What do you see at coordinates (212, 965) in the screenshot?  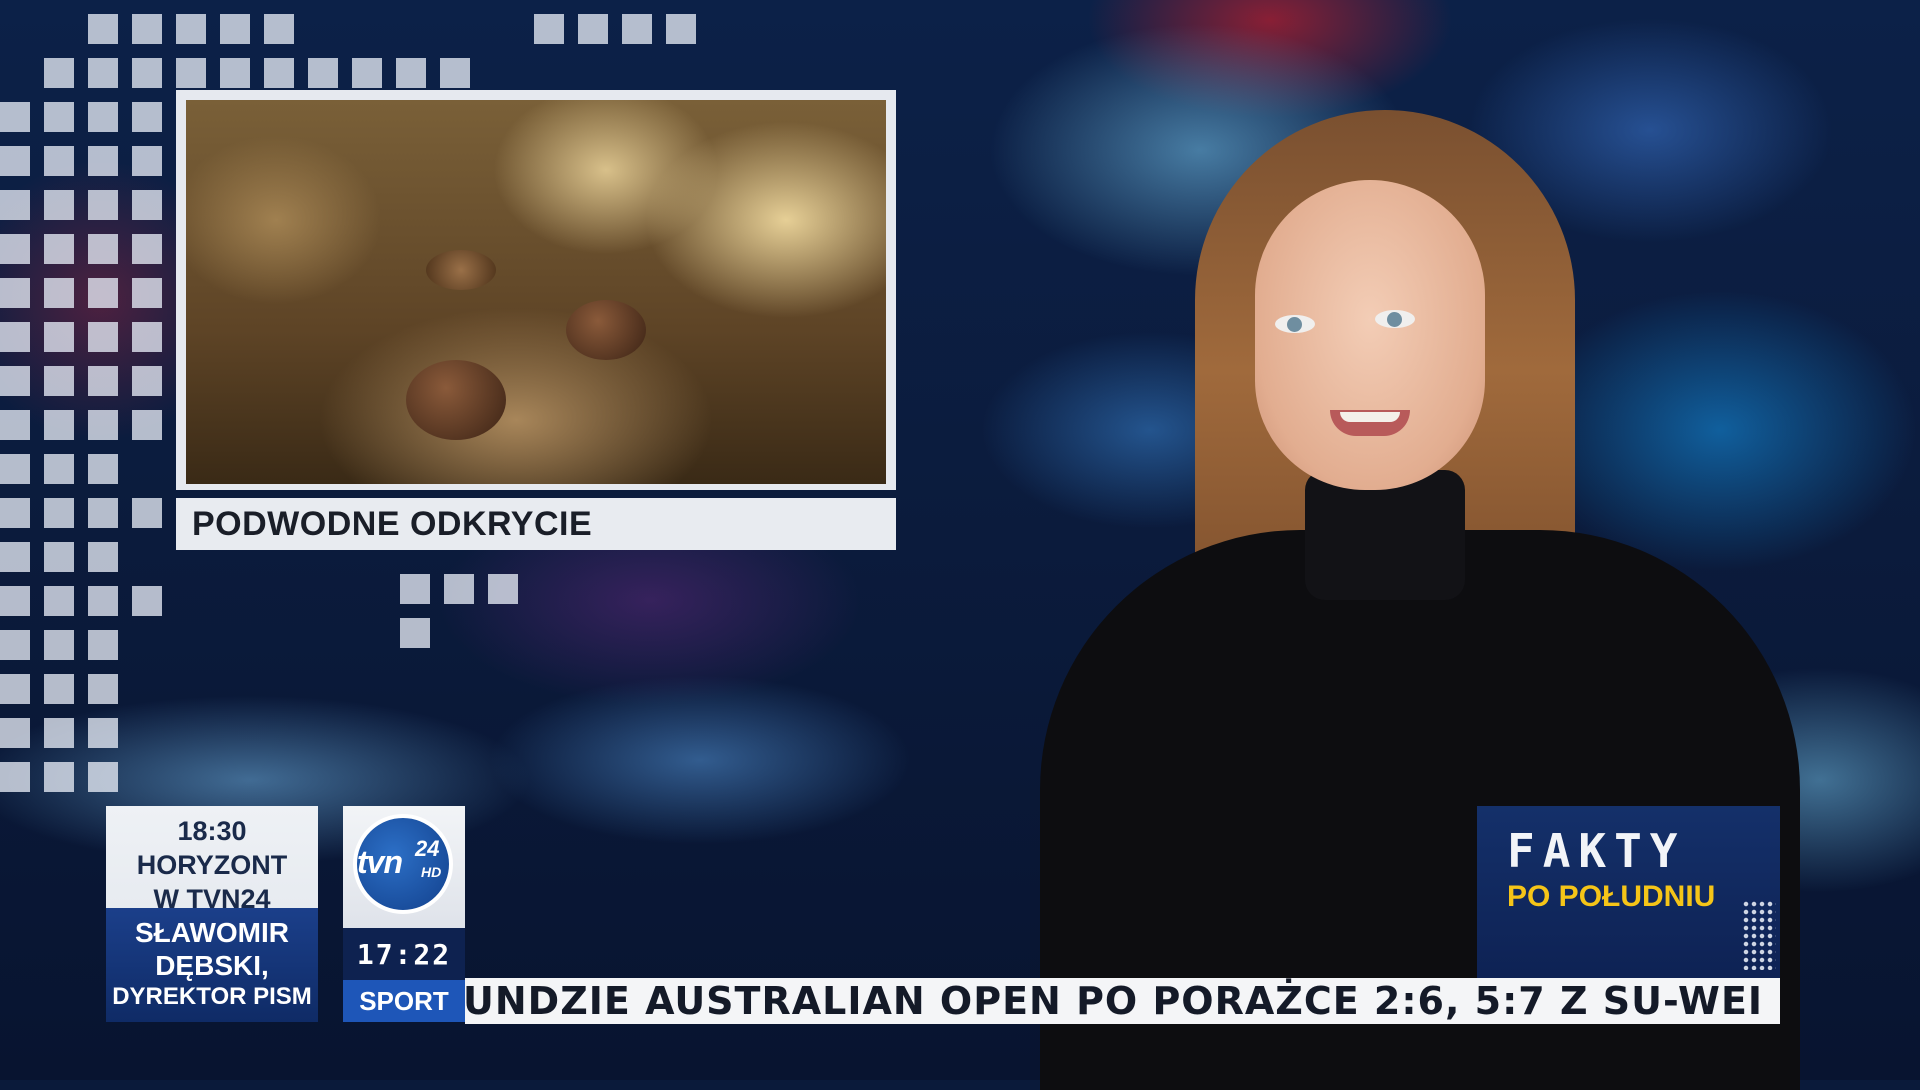 I see `guest-name-line2: DĘBSKI,` at bounding box center [212, 965].